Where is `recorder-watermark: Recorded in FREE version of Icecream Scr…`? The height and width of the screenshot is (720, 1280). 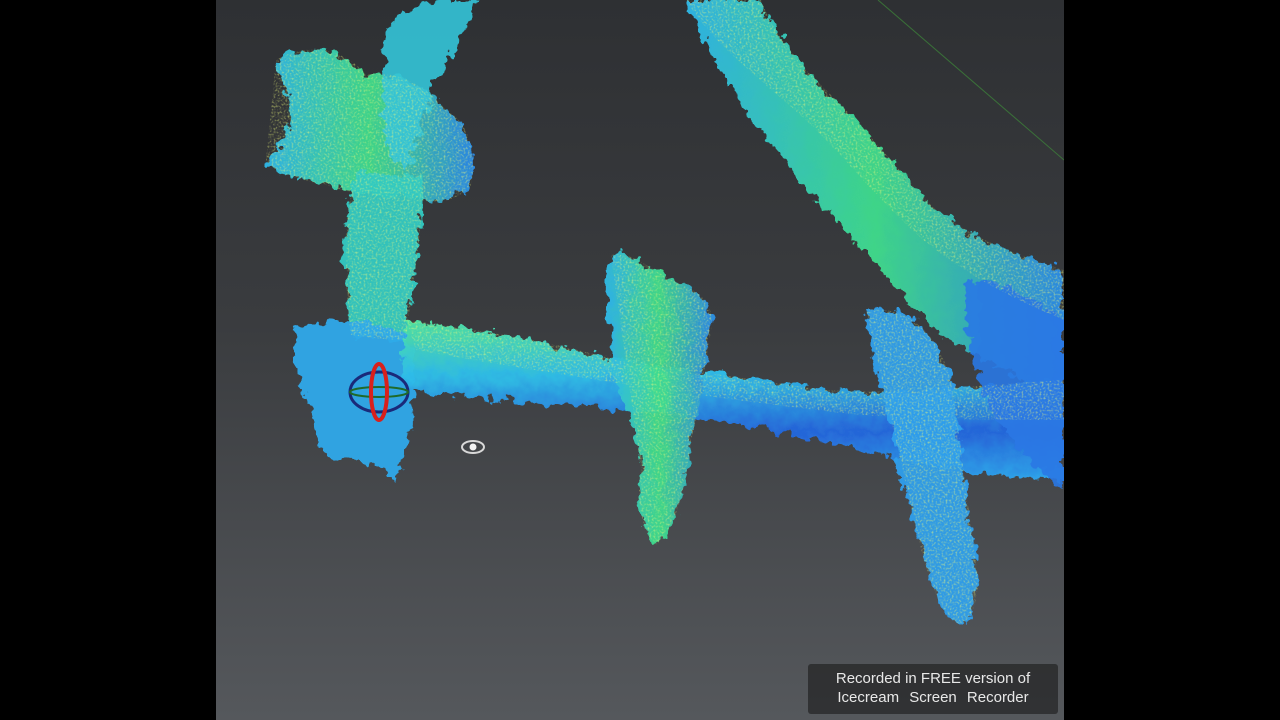 recorder-watermark: Recorded in FREE version of Icecream Scr… is located at coordinates (933, 689).